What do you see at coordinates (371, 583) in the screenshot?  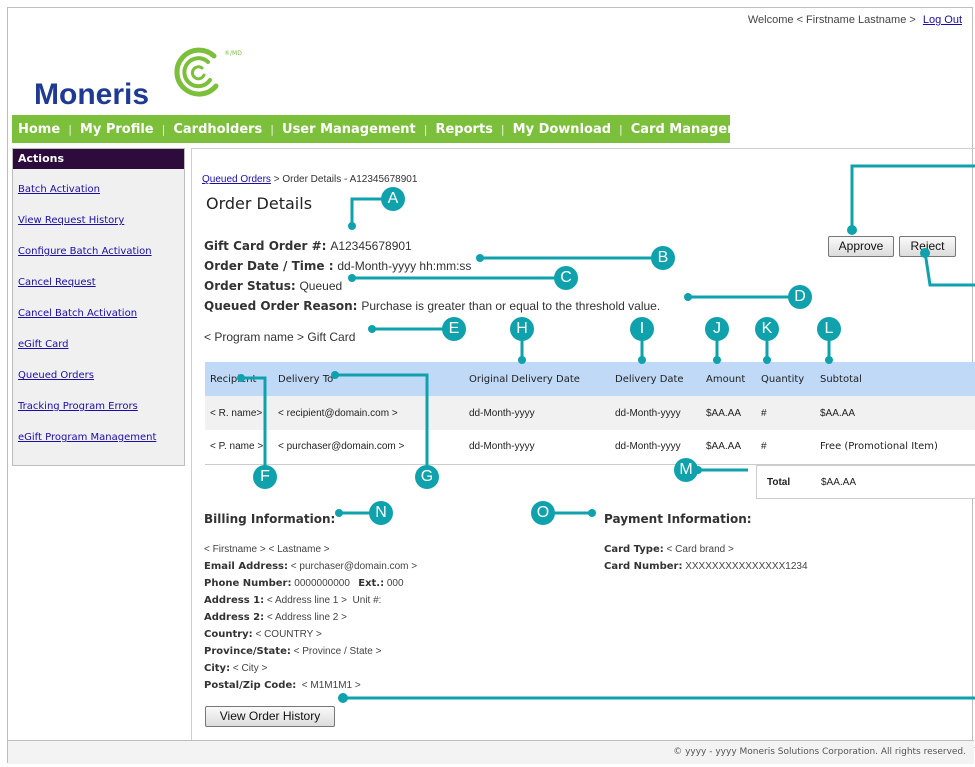 I see `ext-label: Ext.:` at bounding box center [371, 583].